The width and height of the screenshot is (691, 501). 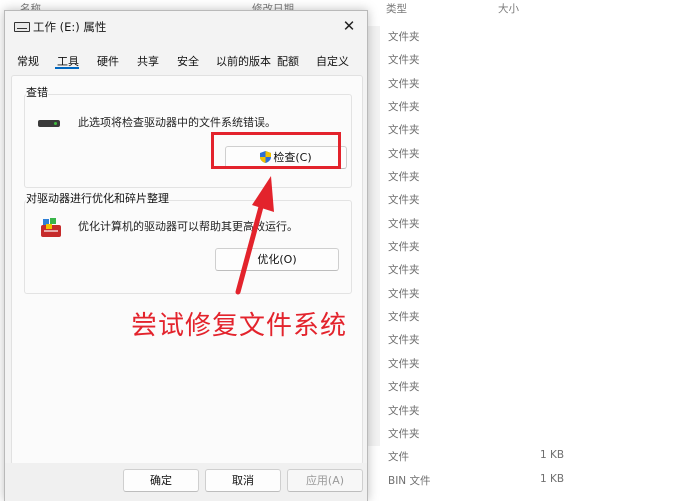 What do you see at coordinates (239, 326) in the screenshot?
I see `annotation-caption: 尝试修复文件系统` at bounding box center [239, 326].